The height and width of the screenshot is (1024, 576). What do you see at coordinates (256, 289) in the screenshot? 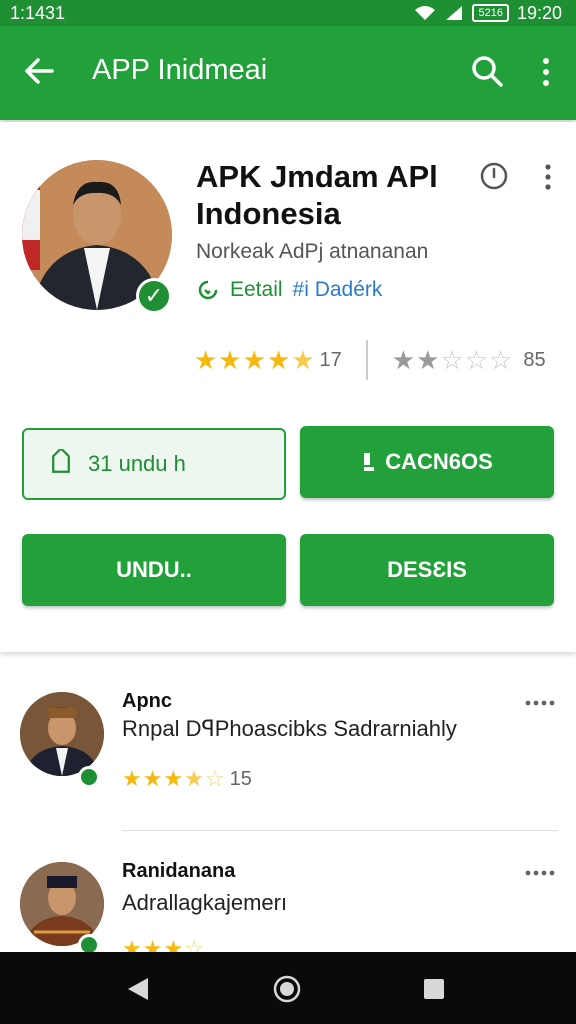
I see `verified-label: Eetail` at bounding box center [256, 289].